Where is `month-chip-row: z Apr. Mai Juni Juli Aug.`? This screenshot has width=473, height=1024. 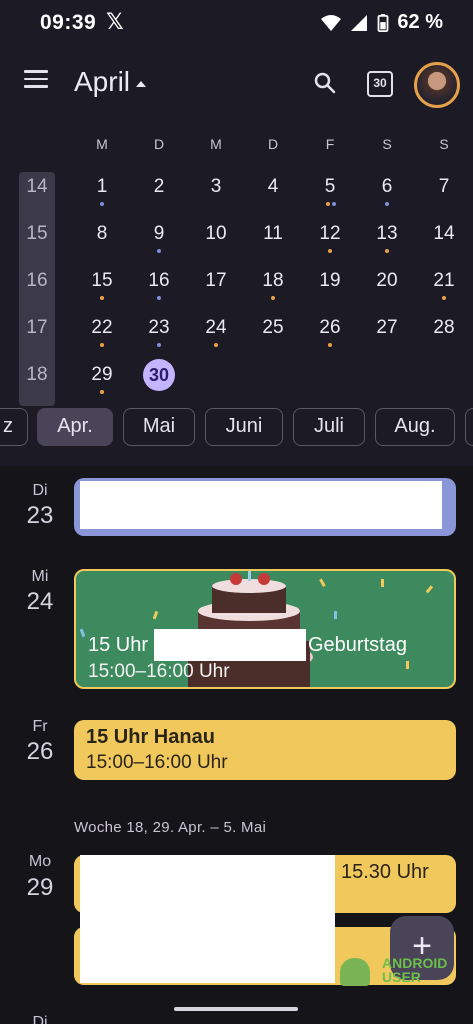 month-chip-row: z Apr. Mai Juni Juli Aug. is located at coordinates (236, 430).